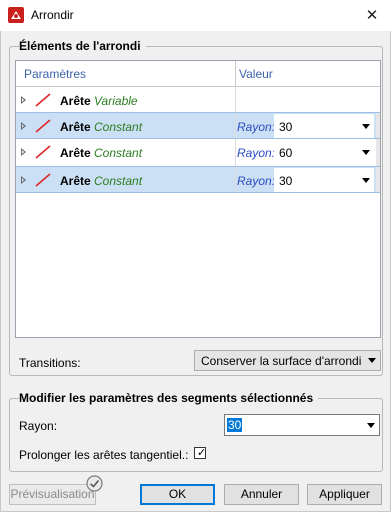  I want to click on header-separator, so click(235, 73).